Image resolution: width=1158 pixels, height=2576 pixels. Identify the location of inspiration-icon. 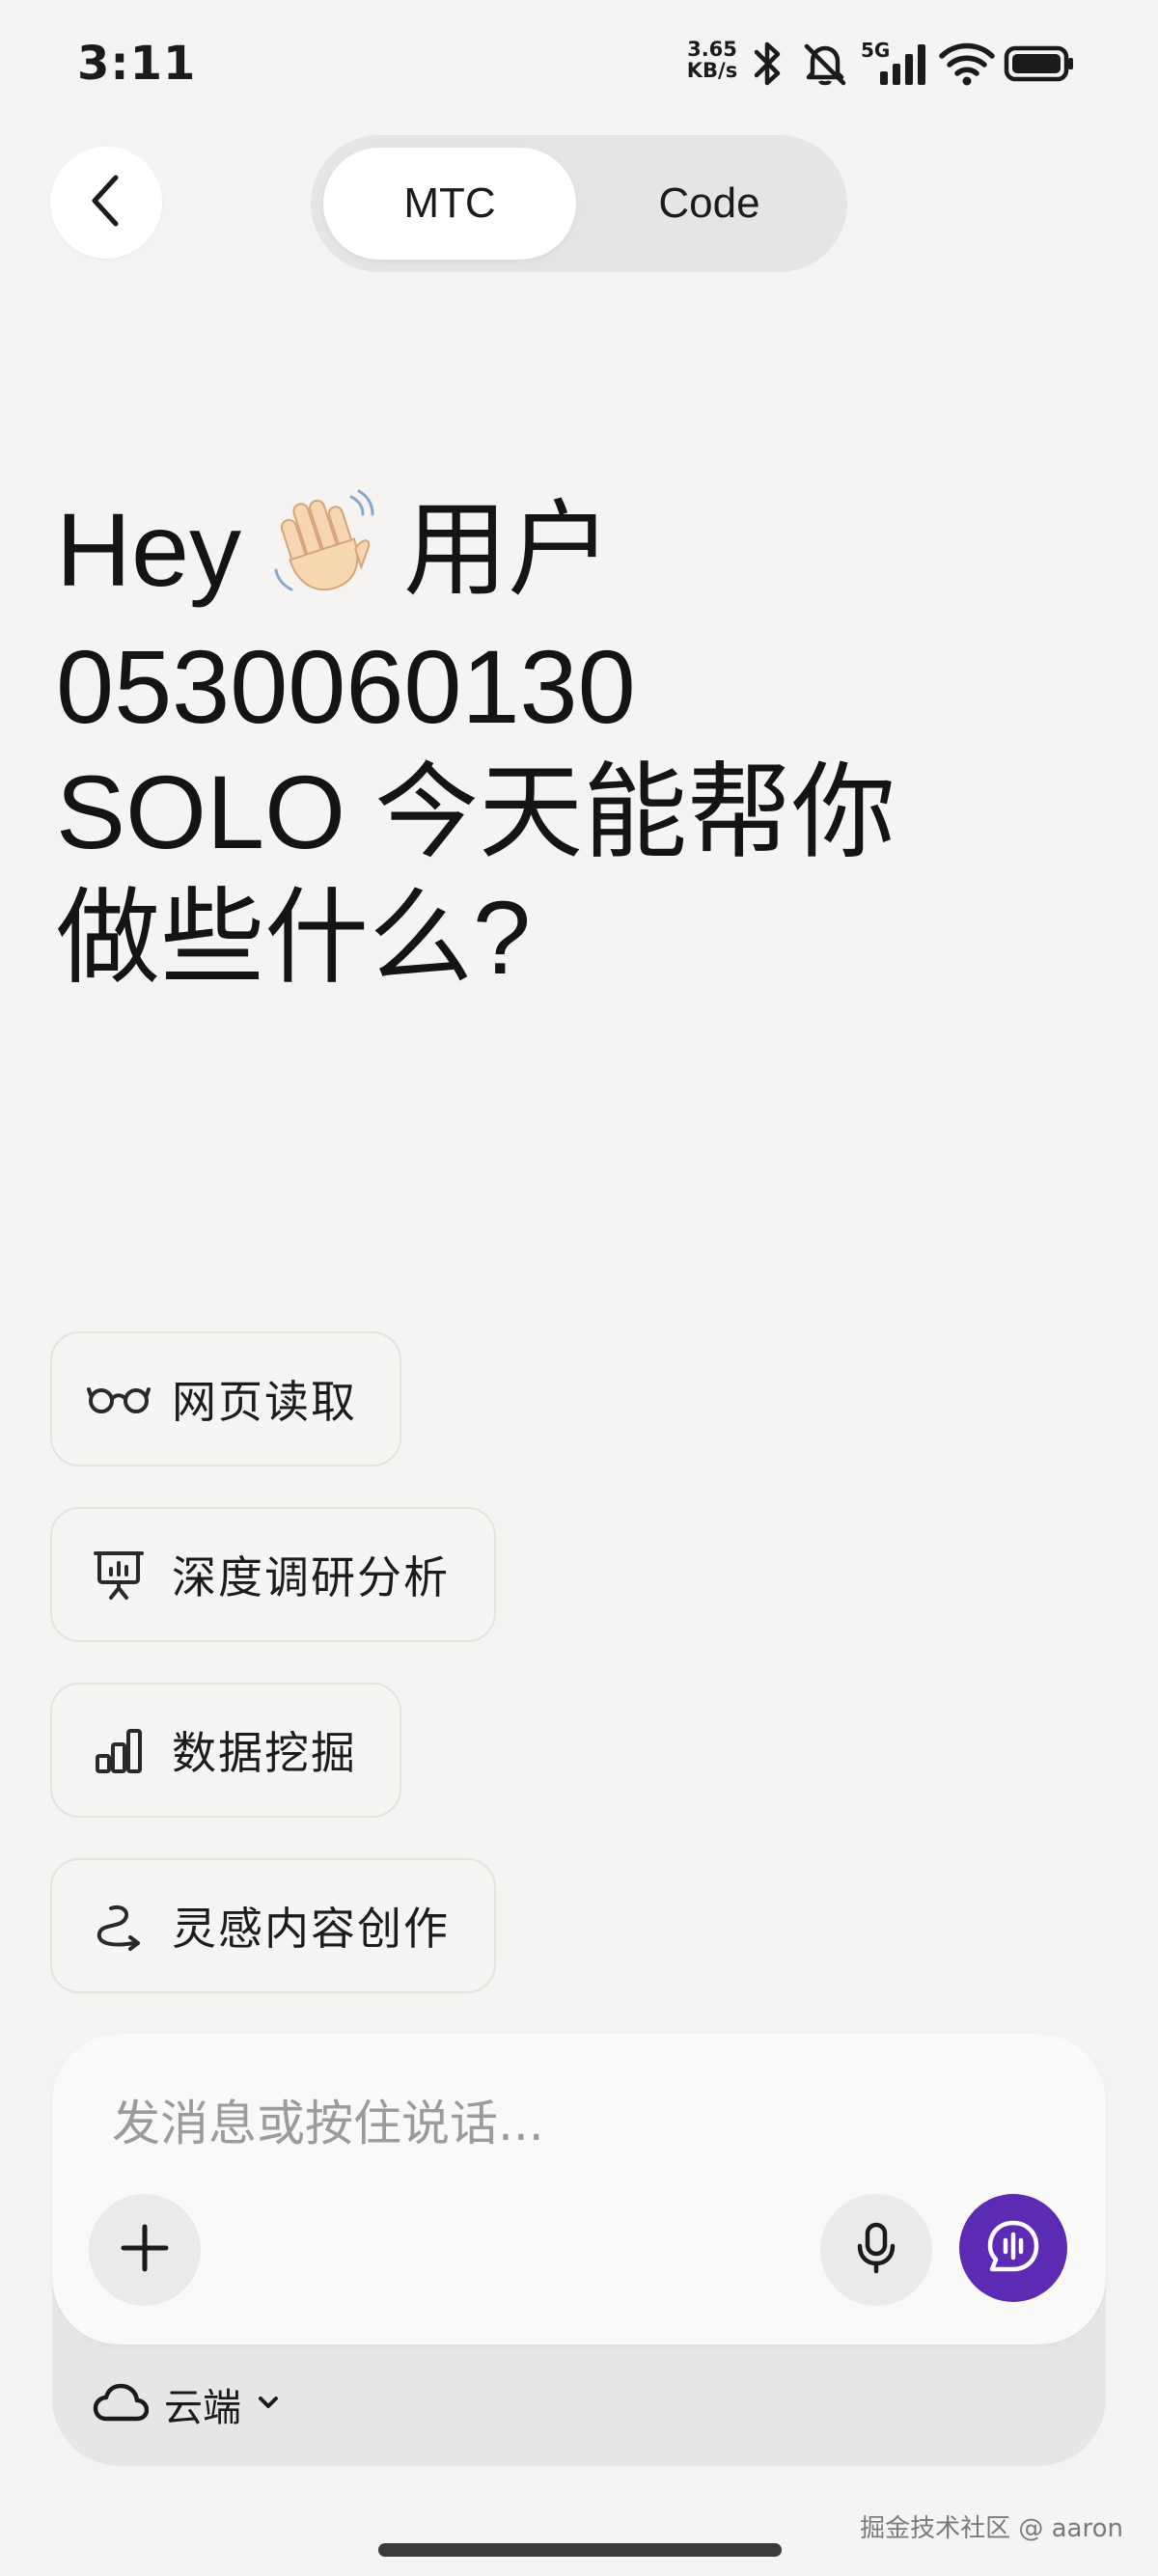
(119, 1927).